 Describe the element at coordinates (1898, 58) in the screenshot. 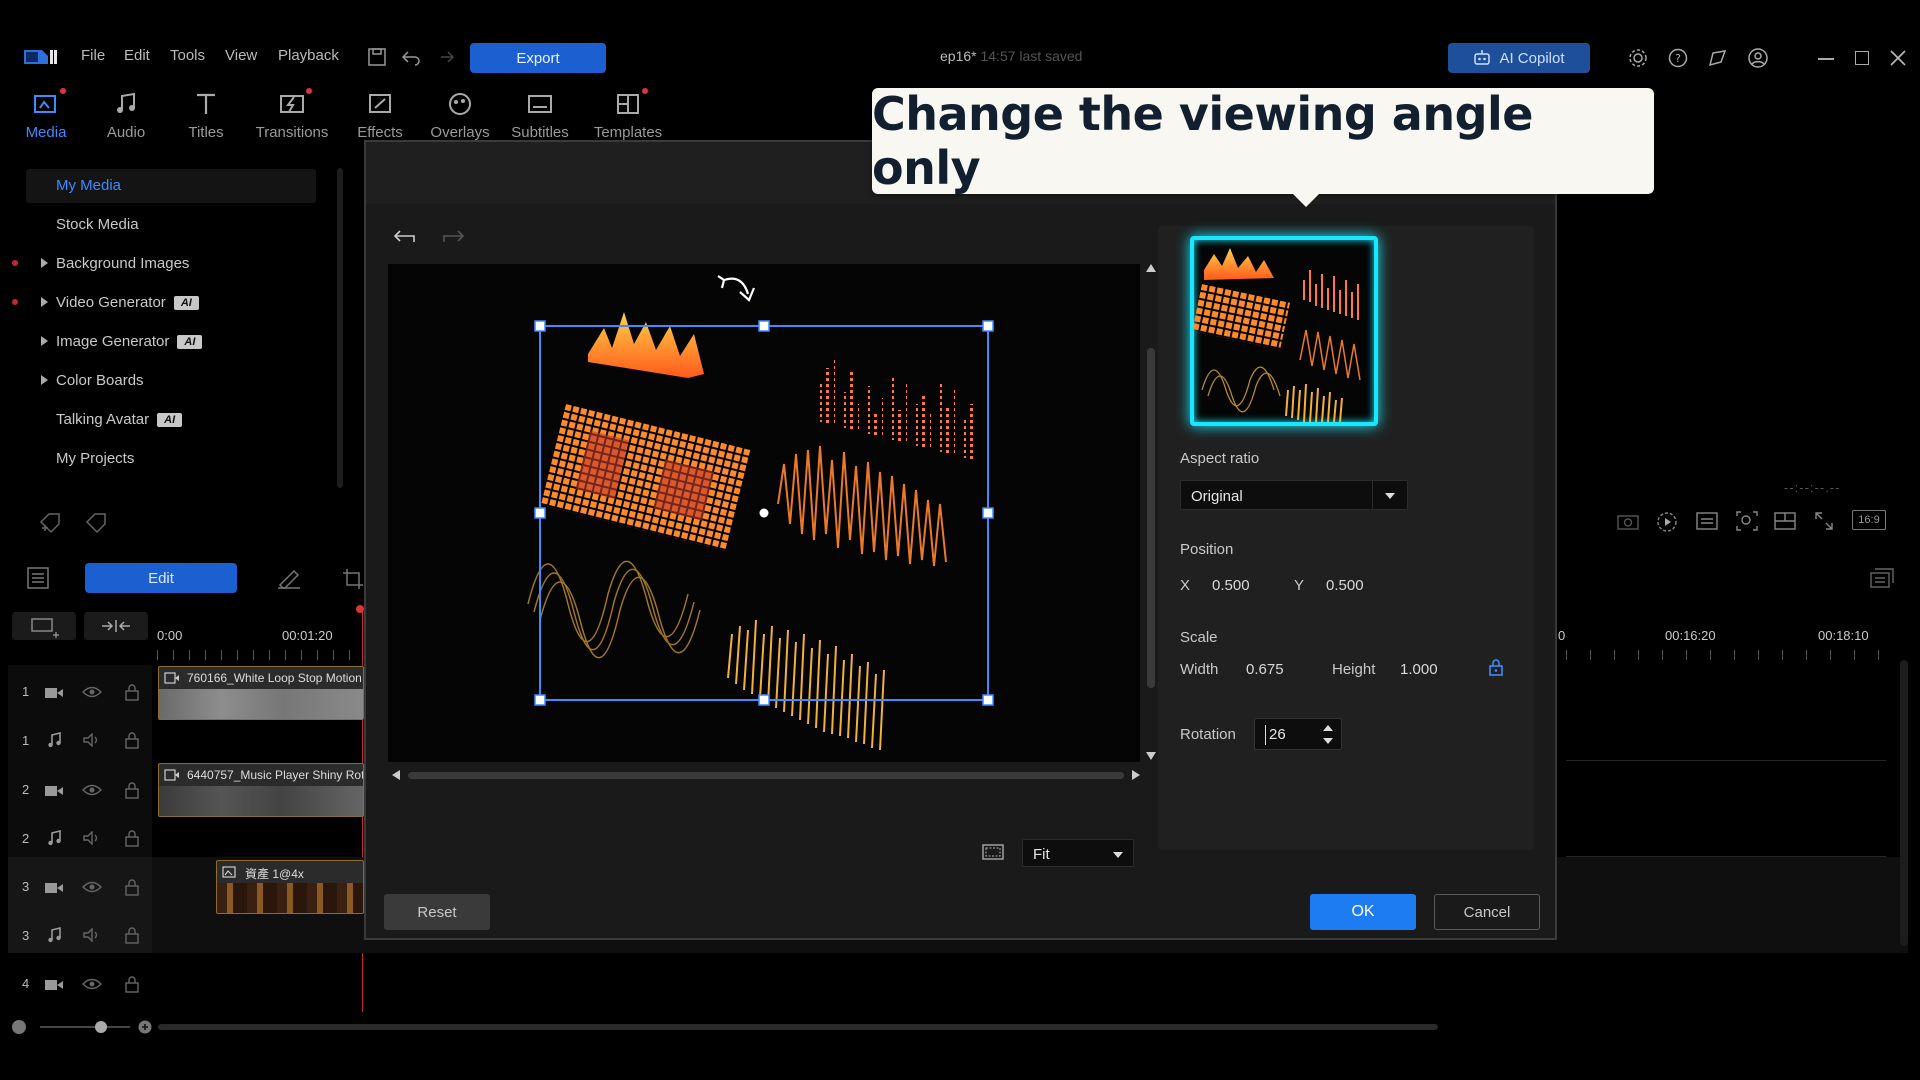

I see `close-icon` at that location.